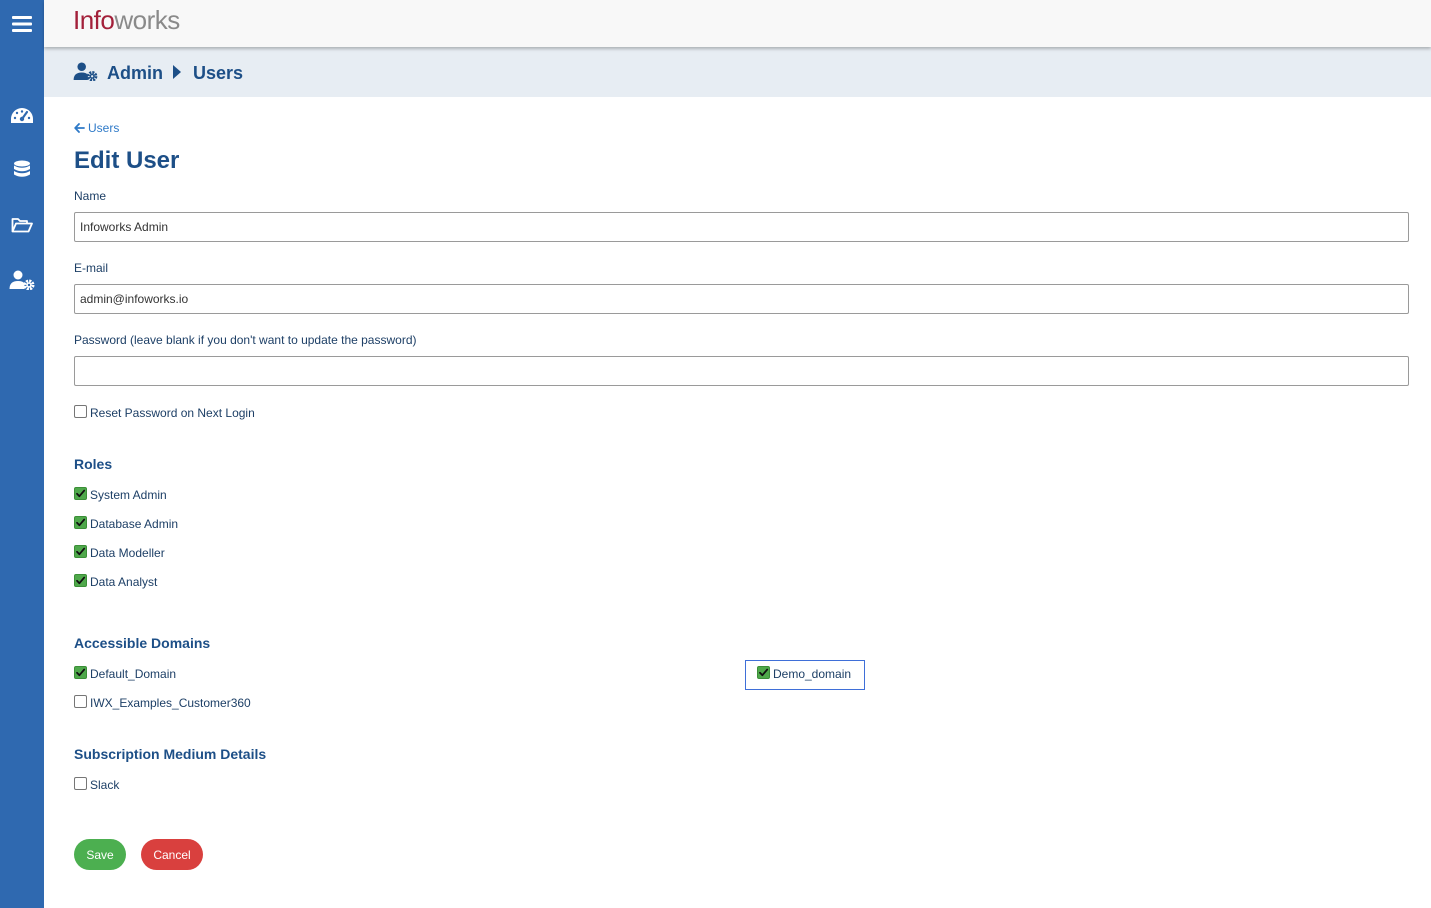 Image resolution: width=1431 pixels, height=908 pixels. I want to click on domain-label: Default_Domain, so click(133, 674).